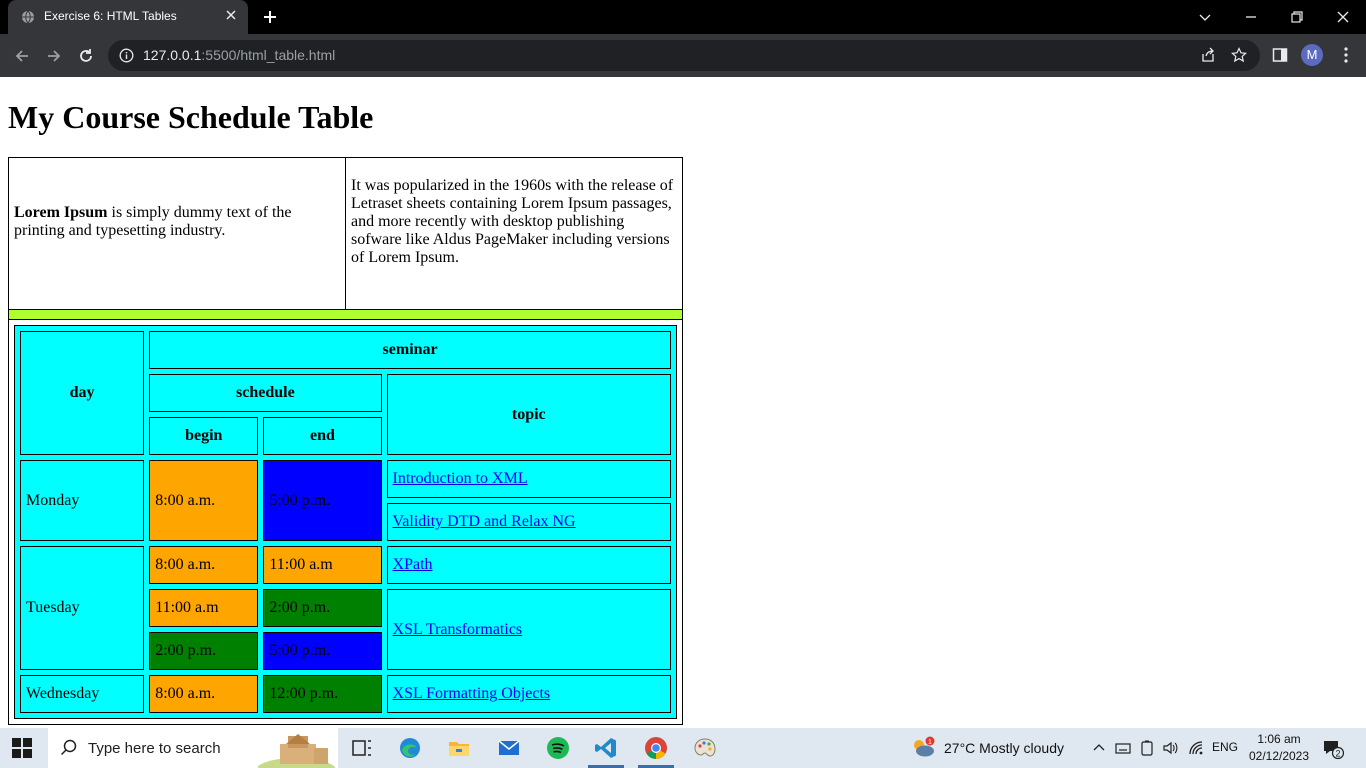  Describe the element at coordinates (86, 56) in the screenshot. I see `reload-icon` at that location.